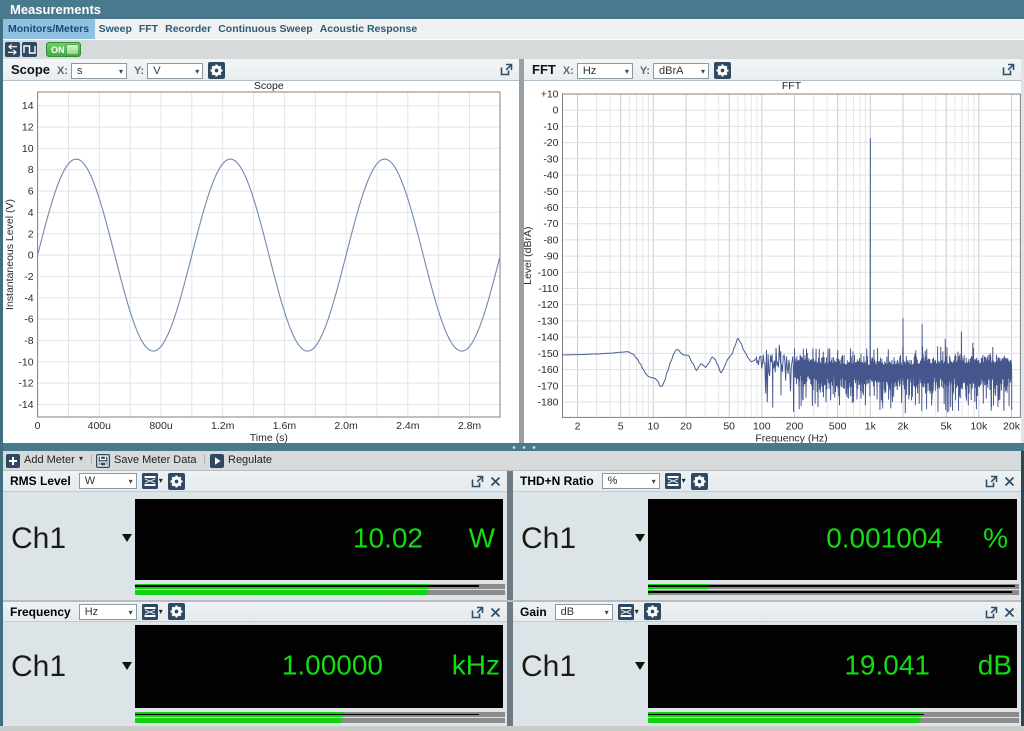  What do you see at coordinates (25, 405) in the screenshot?
I see `svg-text: -14` at bounding box center [25, 405].